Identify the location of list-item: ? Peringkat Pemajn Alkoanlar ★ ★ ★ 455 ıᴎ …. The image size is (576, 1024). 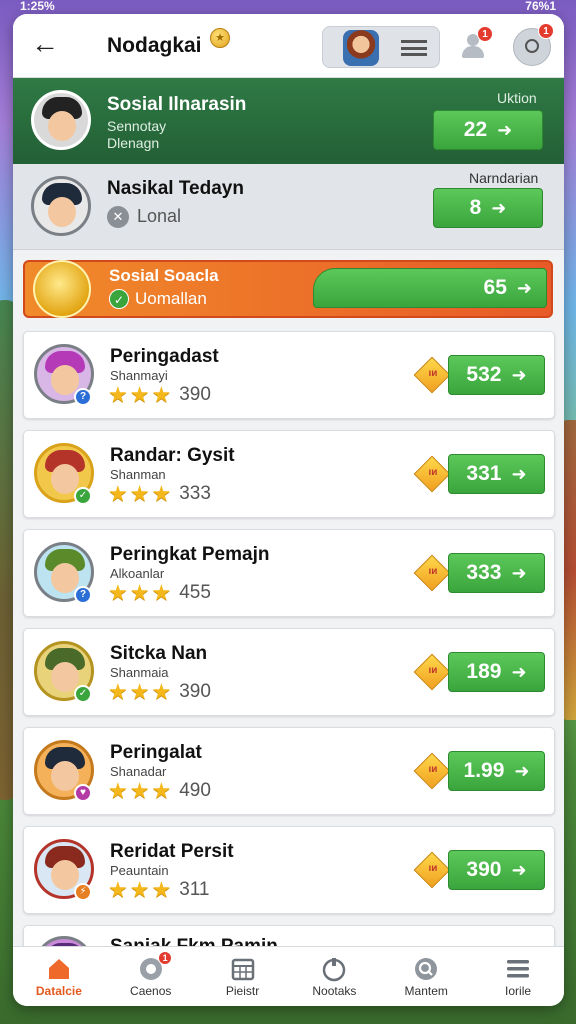
(289, 573).